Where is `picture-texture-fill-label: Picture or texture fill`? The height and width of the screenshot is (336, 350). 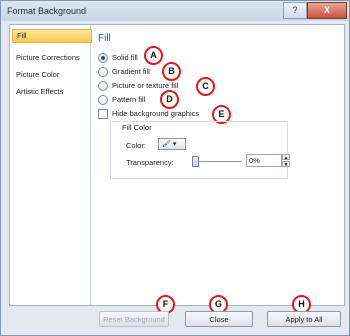 picture-texture-fill-label: Picture or texture fill is located at coordinates (145, 85).